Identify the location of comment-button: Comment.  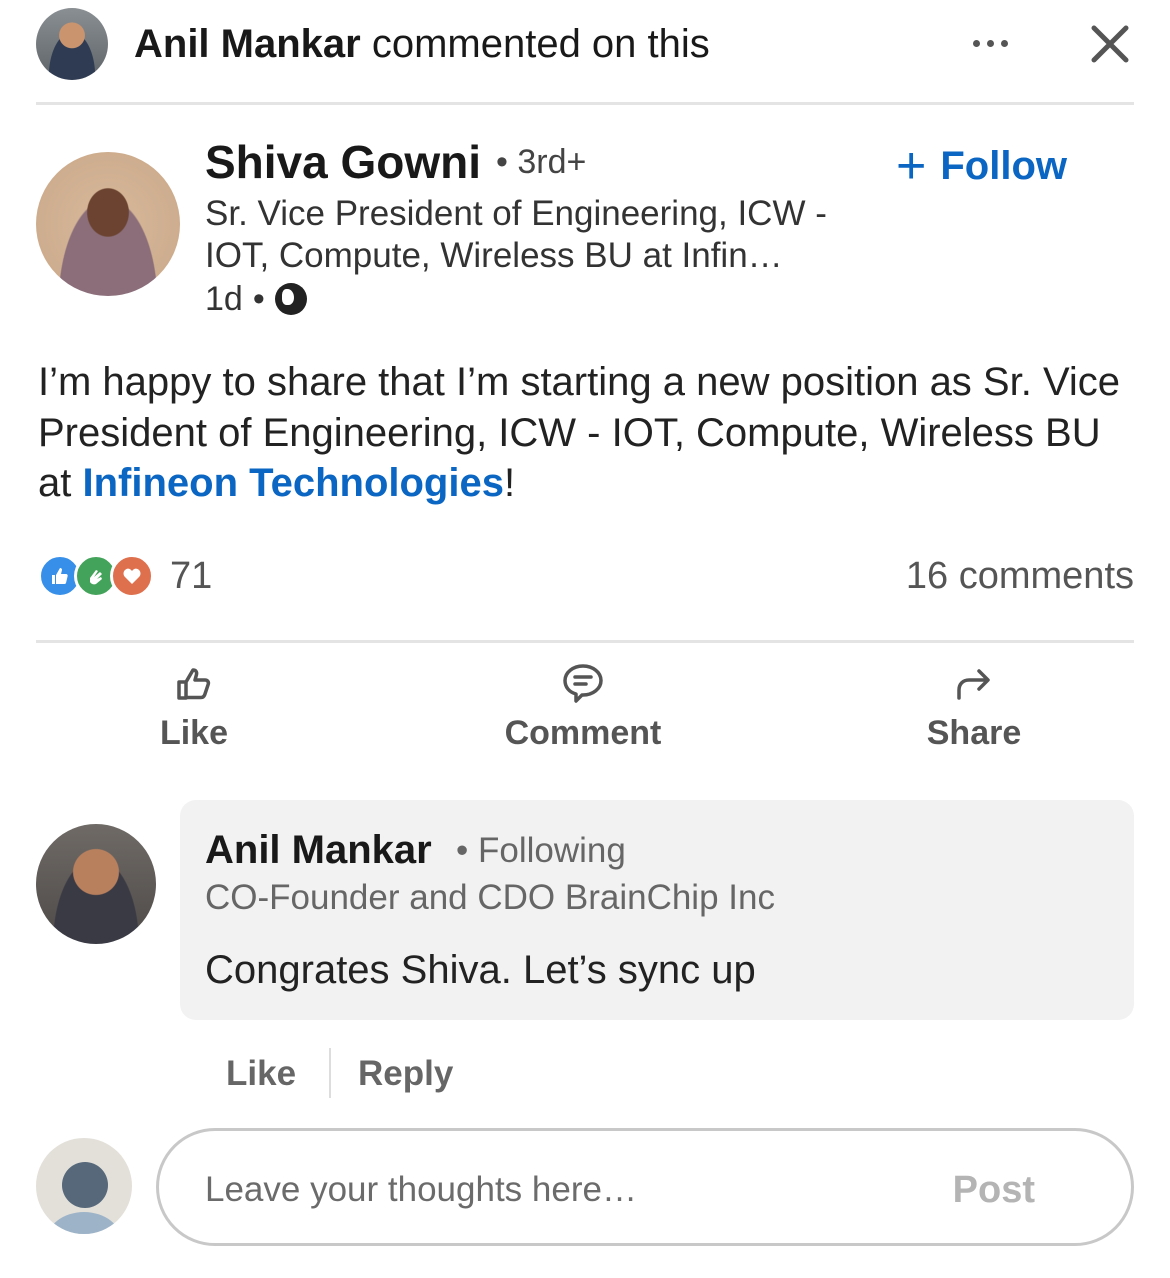
(583, 706).